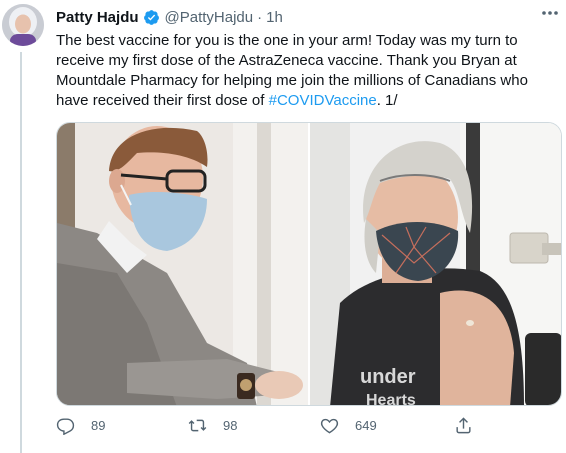  I want to click on thread-connector-line, so click(21, 252).